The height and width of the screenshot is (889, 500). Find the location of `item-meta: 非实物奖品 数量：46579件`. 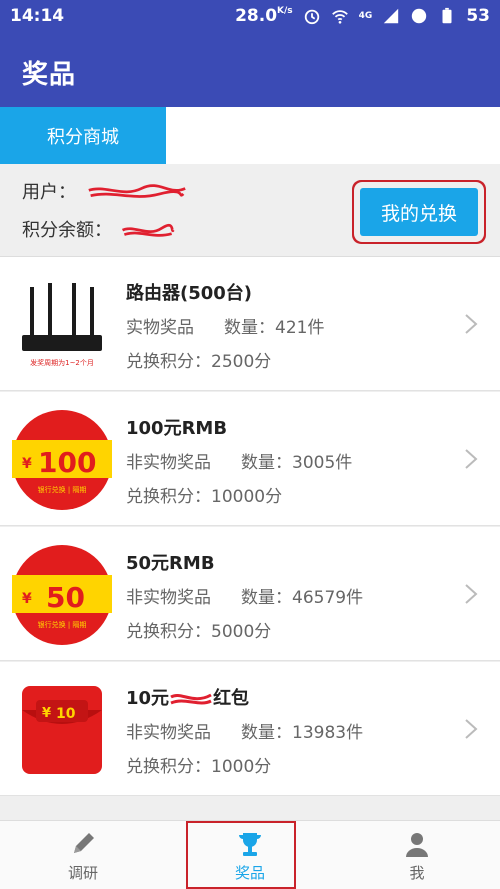

item-meta: 非实物奖品 数量：46579件 is located at coordinates (245, 598).